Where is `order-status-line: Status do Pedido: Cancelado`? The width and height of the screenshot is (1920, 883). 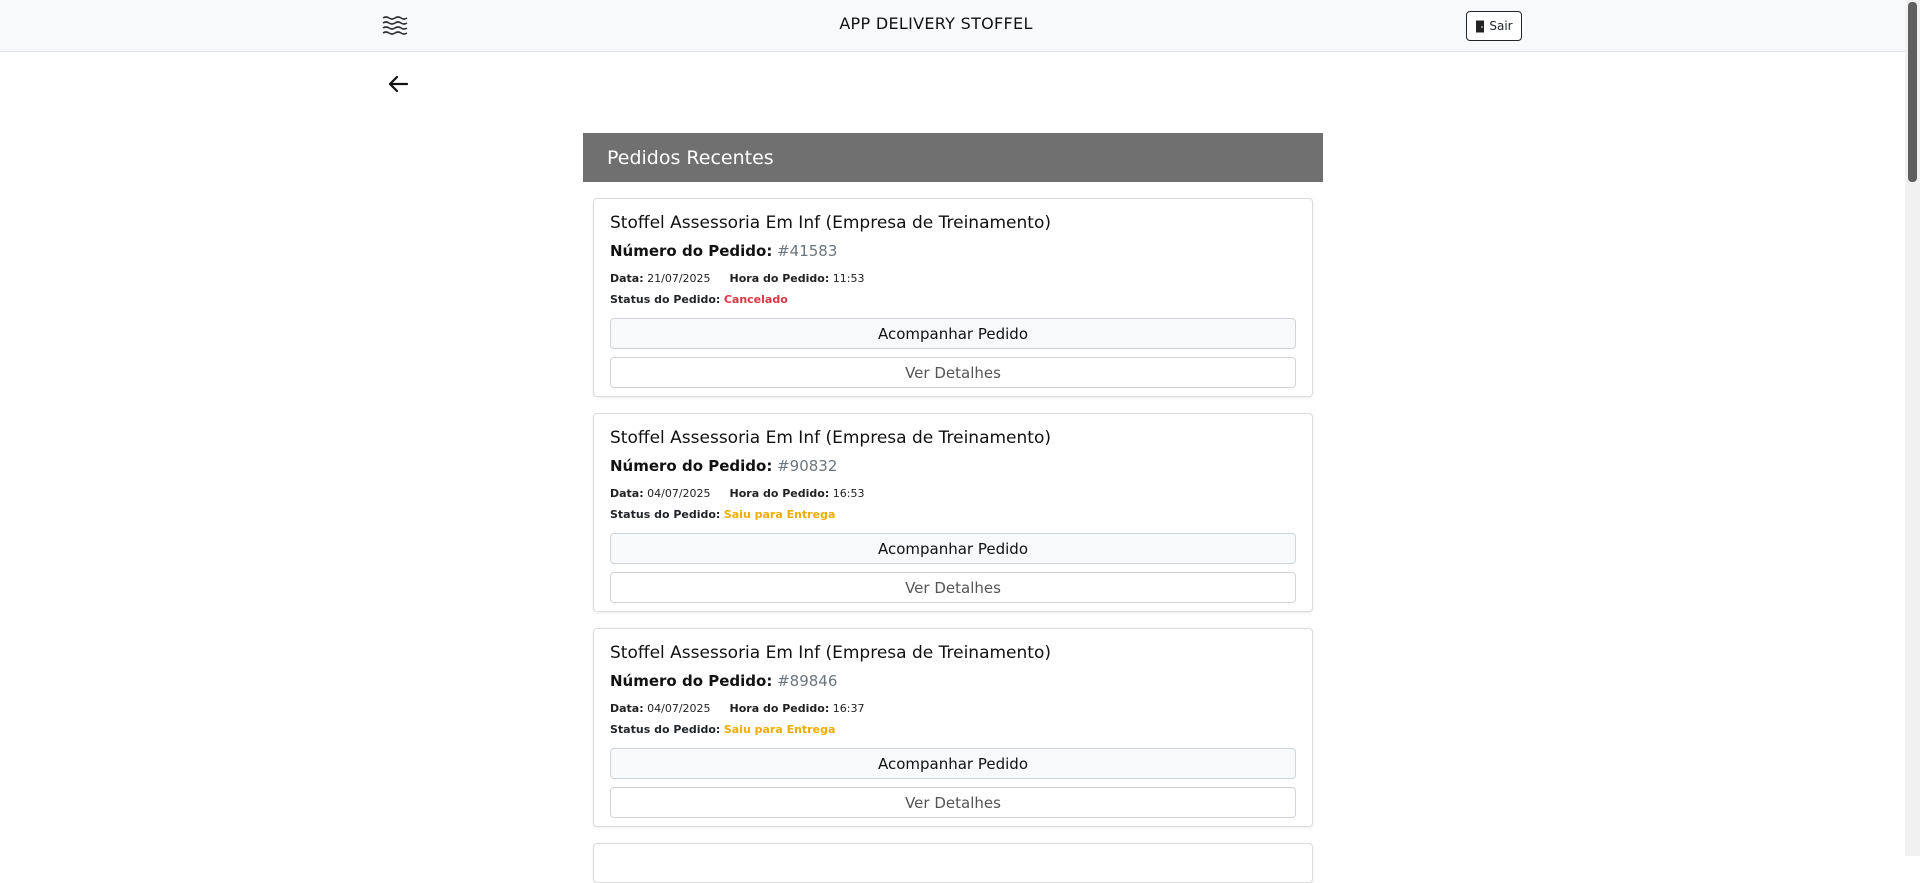
order-status-line: Status do Pedido: Cancelado is located at coordinates (699, 299).